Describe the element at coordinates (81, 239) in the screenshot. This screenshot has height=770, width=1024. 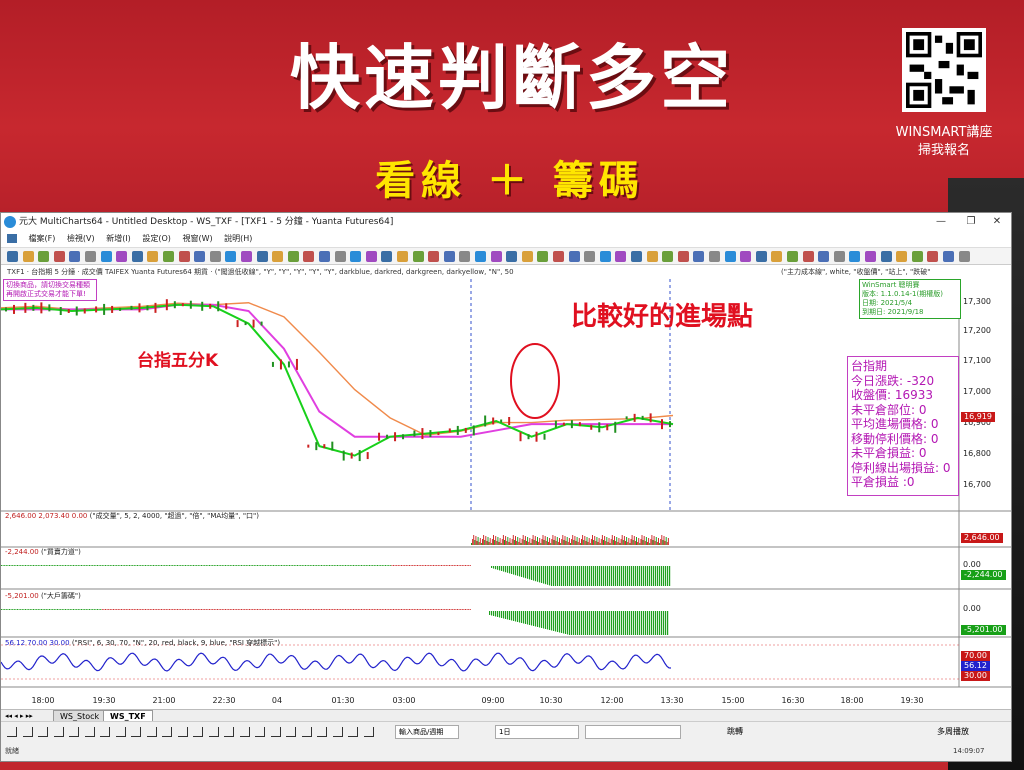
I see `menu-view: 檢視(V)` at that location.